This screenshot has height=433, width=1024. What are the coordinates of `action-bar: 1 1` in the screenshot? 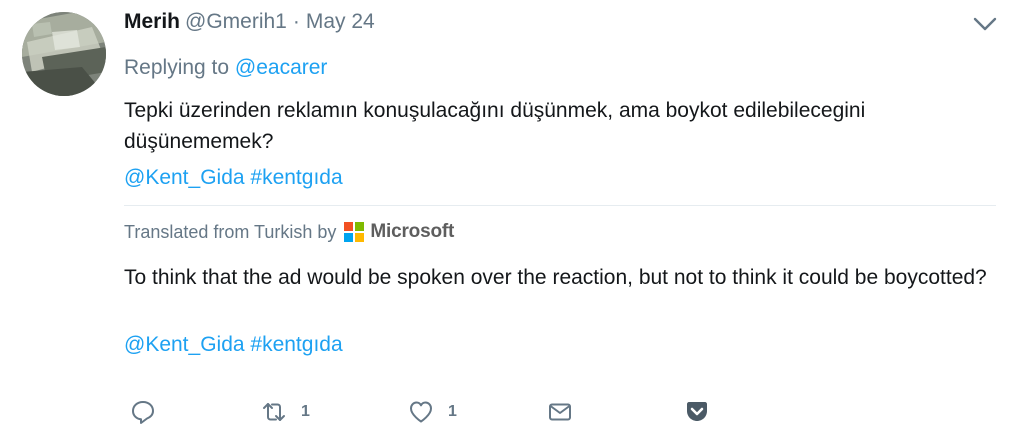 It's located at (424, 412).